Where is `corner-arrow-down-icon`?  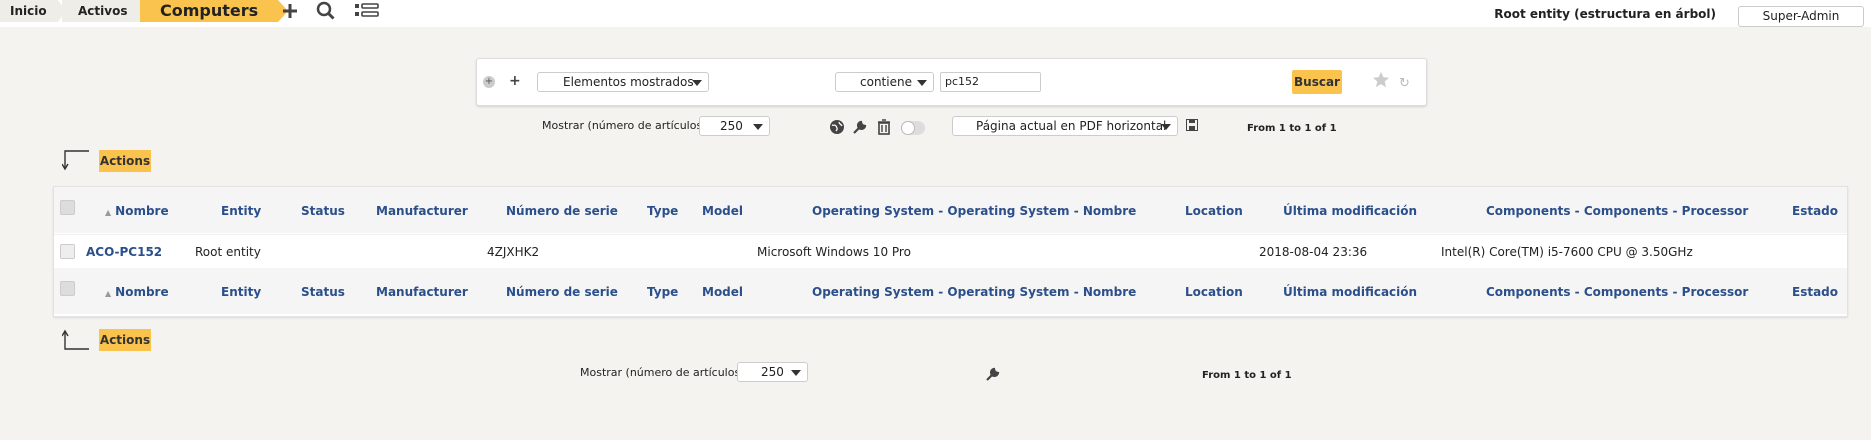
corner-arrow-down-icon is located at coordinates (75, 162).